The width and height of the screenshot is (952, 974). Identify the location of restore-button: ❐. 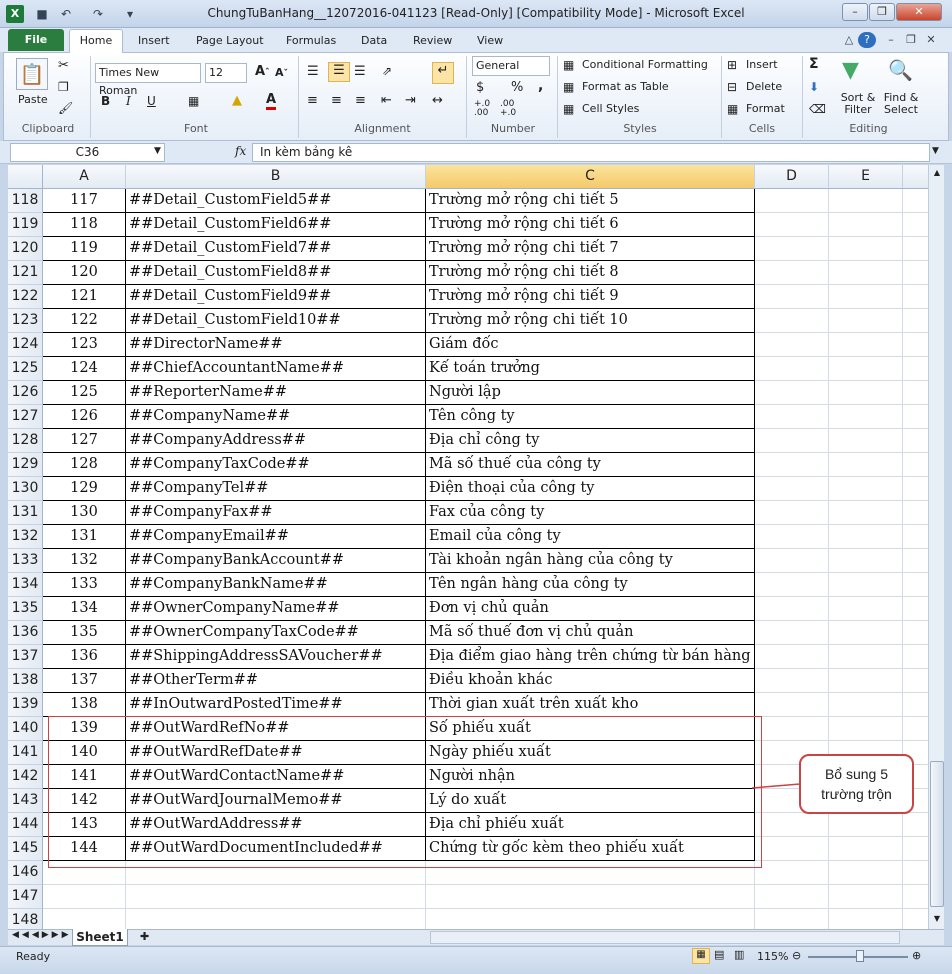
(882, 12).